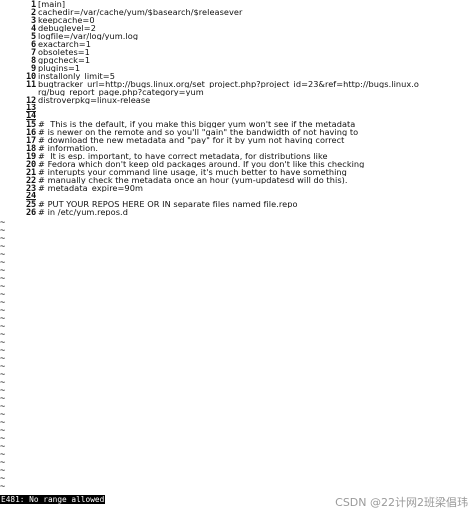 The image size is (474, 515). What do you see at coordinates (66, 20) in the screenshot?
I see `line-text: keepcache=0` at bounding box center [66, 20].